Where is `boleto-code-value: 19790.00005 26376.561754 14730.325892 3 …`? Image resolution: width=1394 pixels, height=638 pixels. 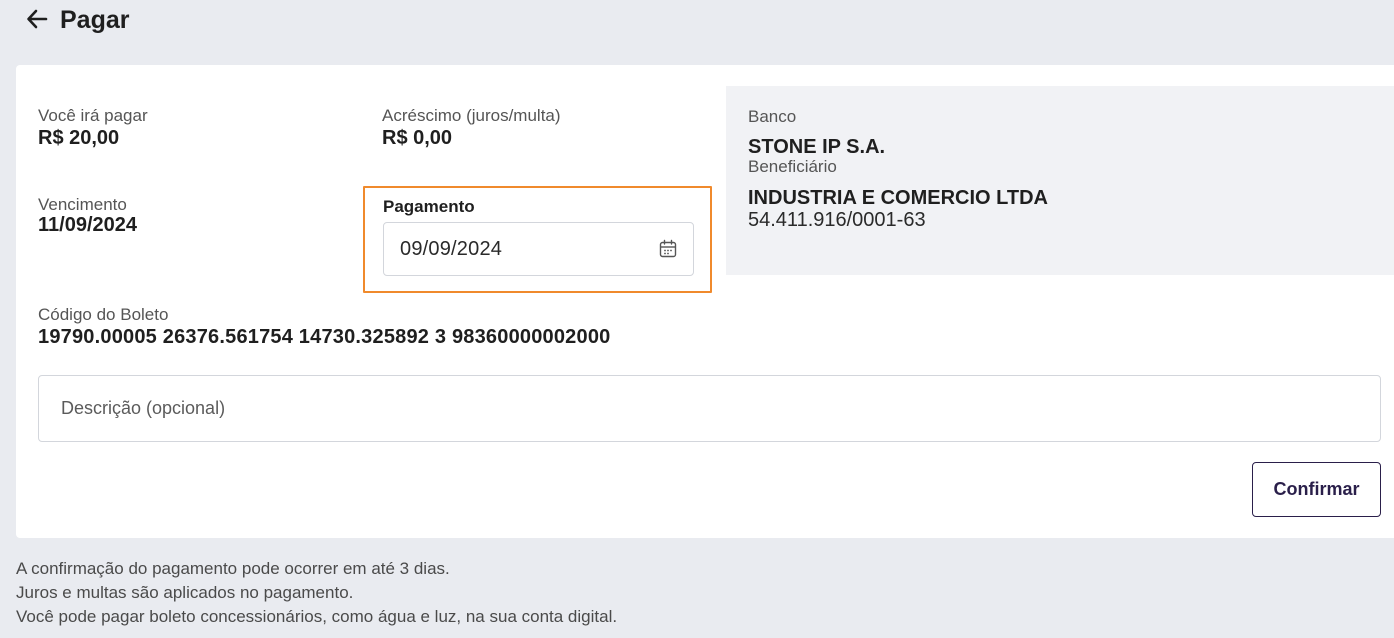
boleto-code-value: 19790.00005 26376.561754 14730.325892 3 … is located at coordinates (324, 337).